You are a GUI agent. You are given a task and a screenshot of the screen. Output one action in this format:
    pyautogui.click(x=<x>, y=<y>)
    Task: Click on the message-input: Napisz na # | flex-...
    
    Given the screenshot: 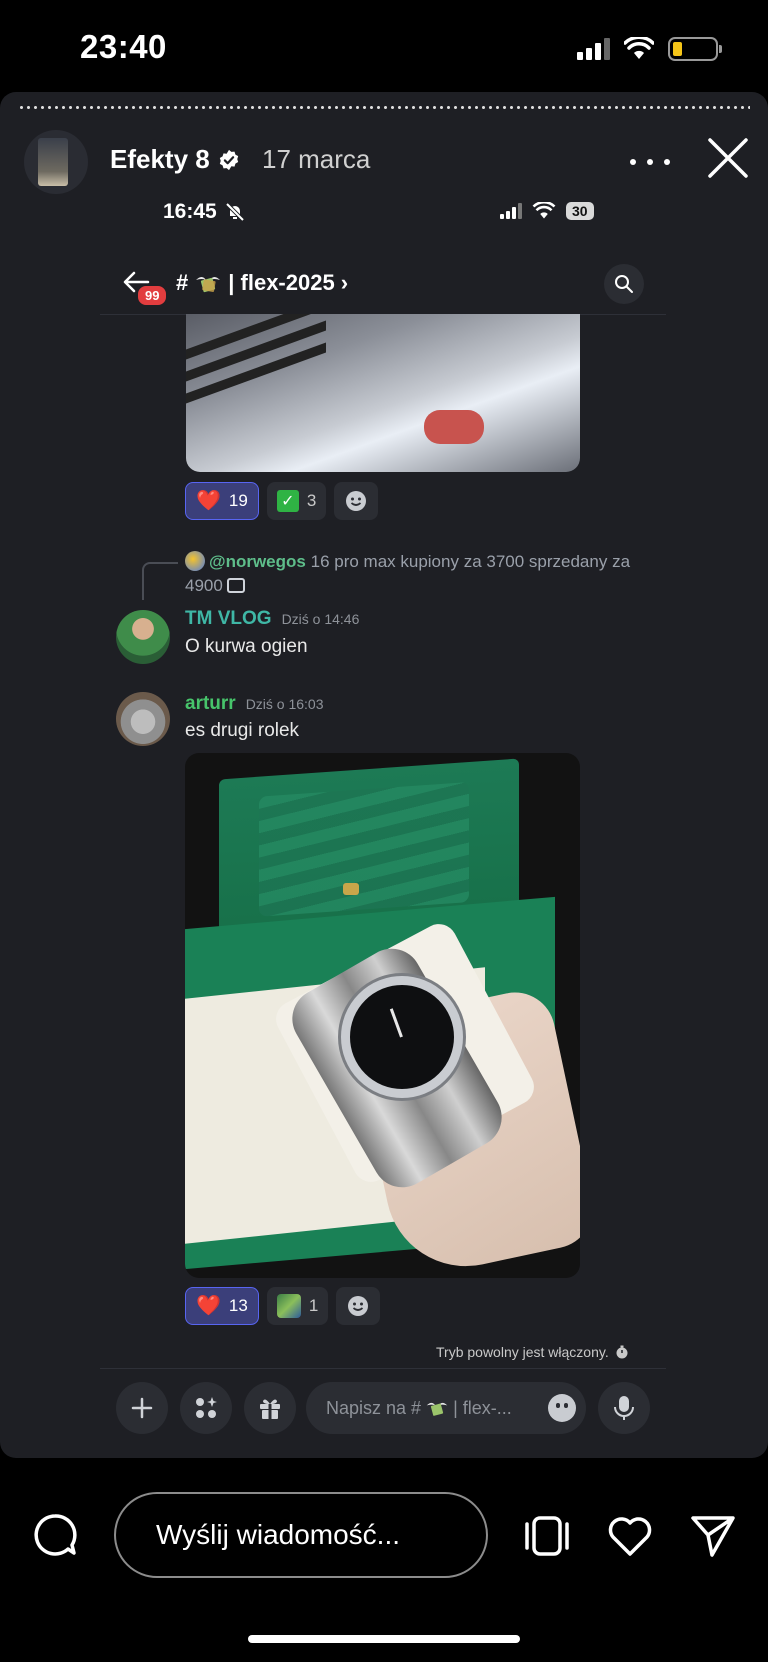 What is the action you would take?
    pyautogui.click(x=446, y=1408)
    